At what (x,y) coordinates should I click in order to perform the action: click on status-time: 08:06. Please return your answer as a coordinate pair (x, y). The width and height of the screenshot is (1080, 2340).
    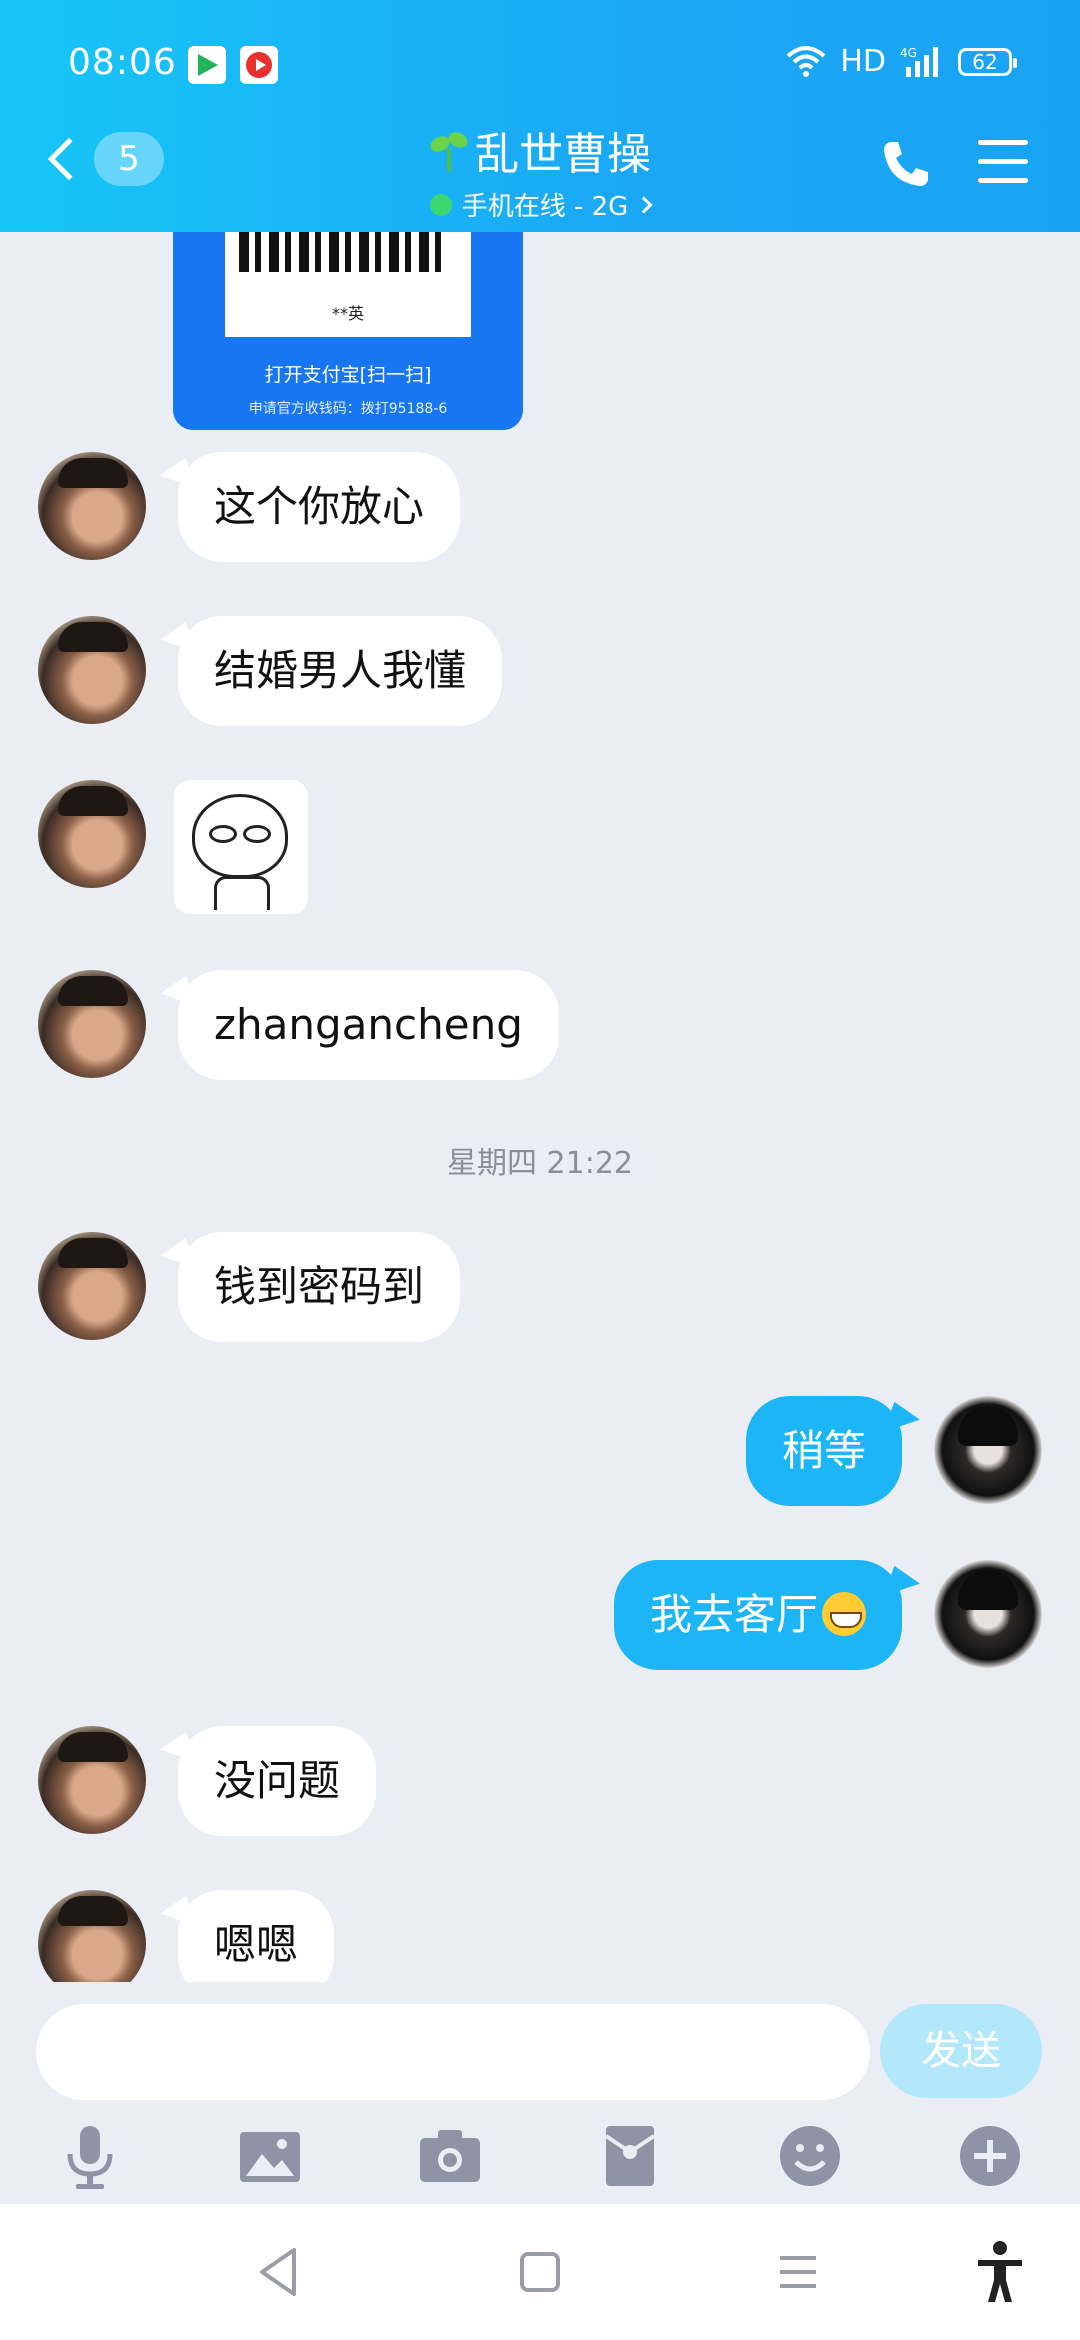
    Looking at the image, I should click on (122, 62).